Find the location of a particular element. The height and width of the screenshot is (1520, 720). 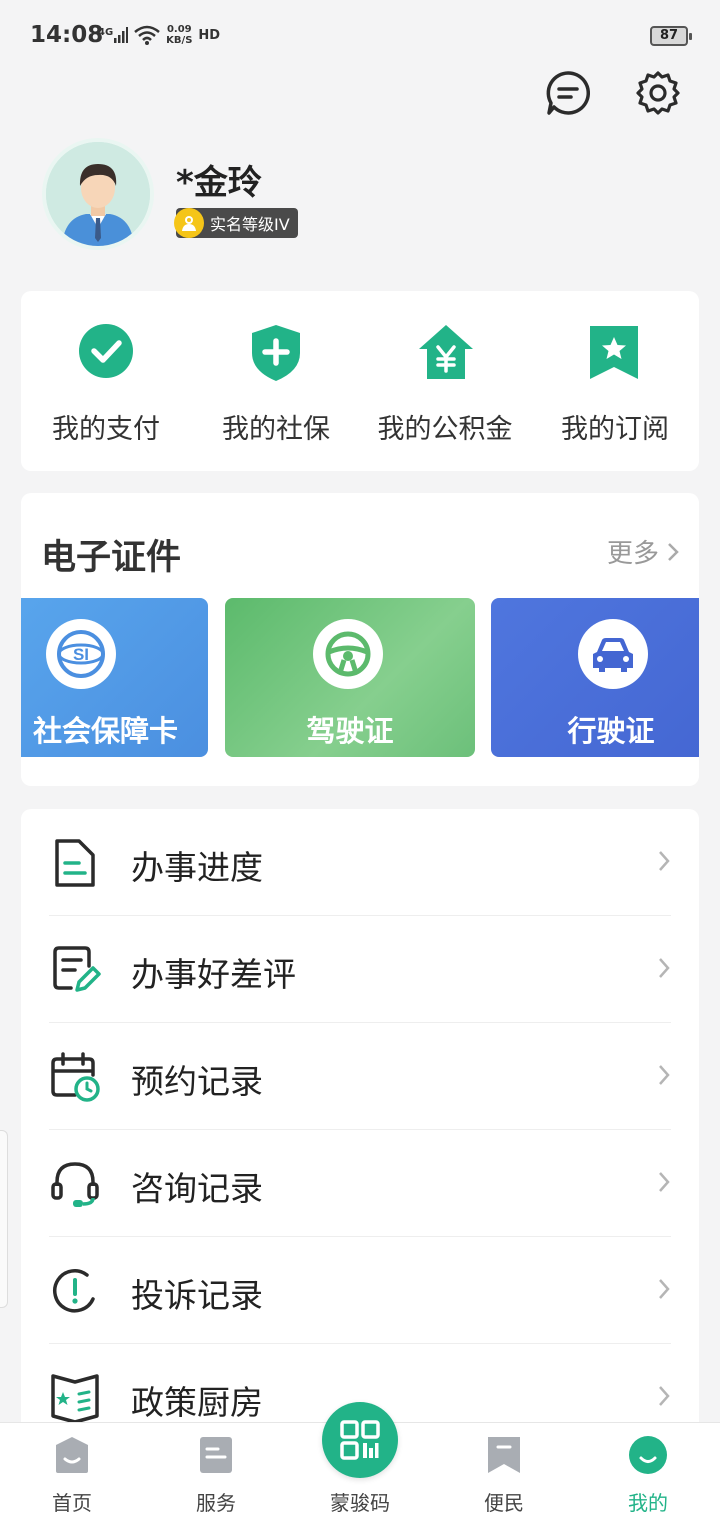

certificates-more-link: 更多 is located at coordinates (643, 551).